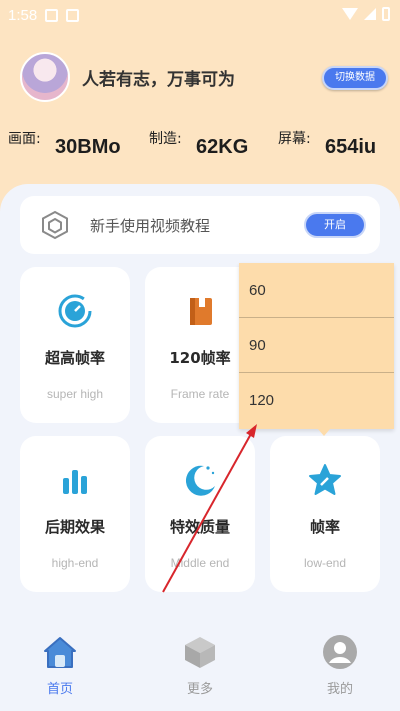 This screenshot has width=400, height=711. What do you see at coordinates (324, 527) in the screenshot?
I see `card-title: 帧率` at bounding box center [324, 527].